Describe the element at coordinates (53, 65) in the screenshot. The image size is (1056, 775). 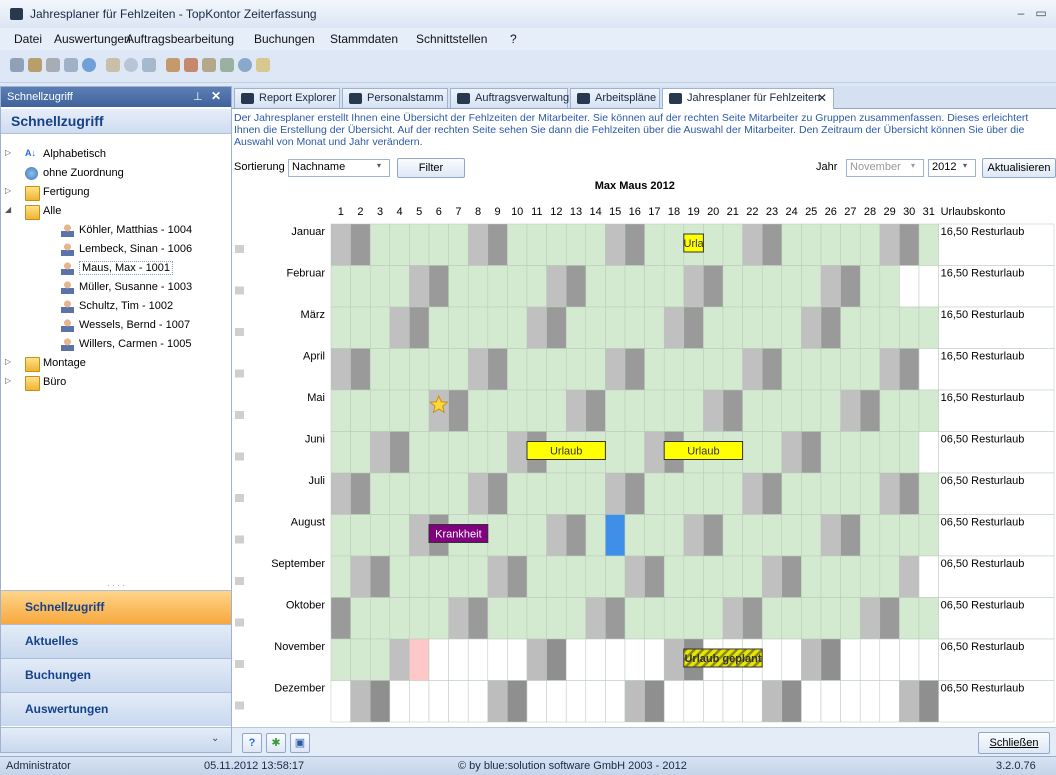
I see `user-group-icon` at that location.